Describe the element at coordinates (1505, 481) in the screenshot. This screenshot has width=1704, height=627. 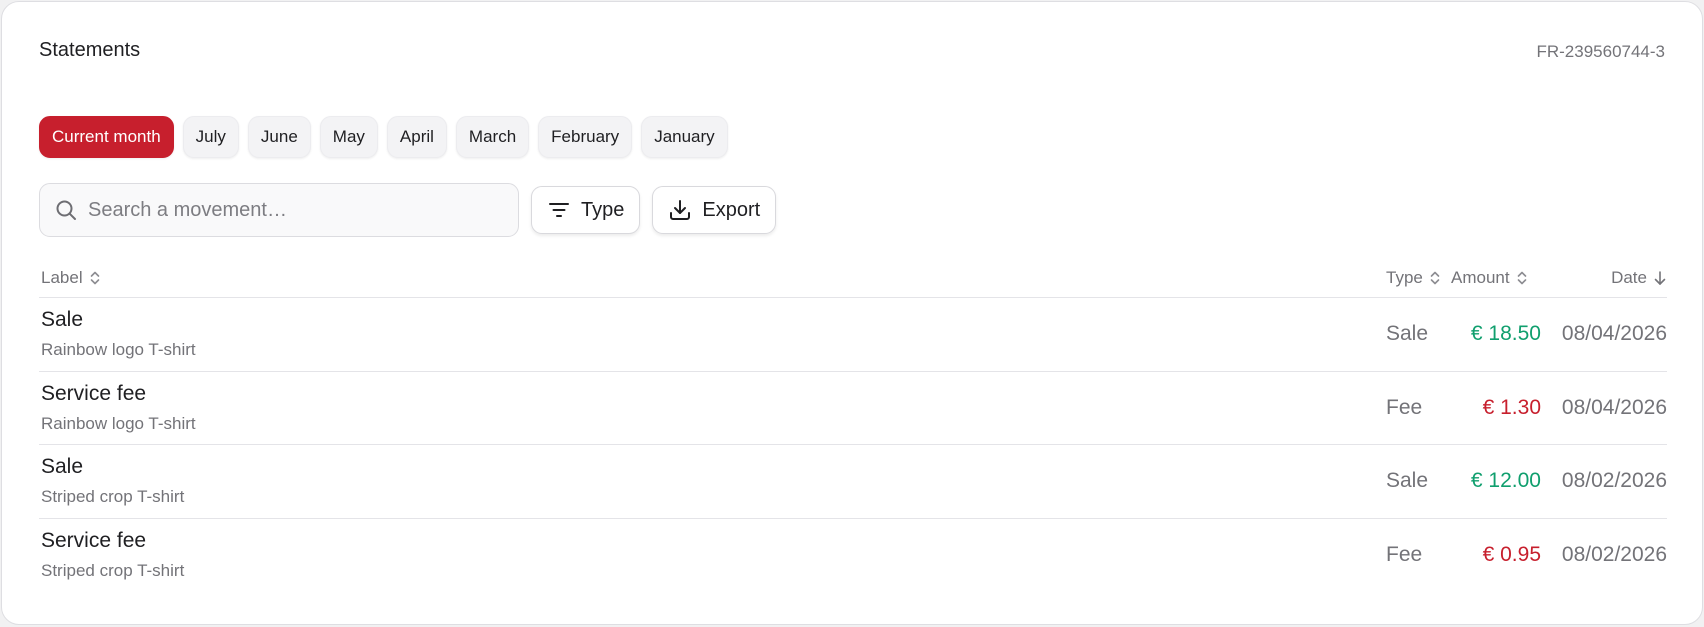
I see `row-amount: € 12.00` at that location.